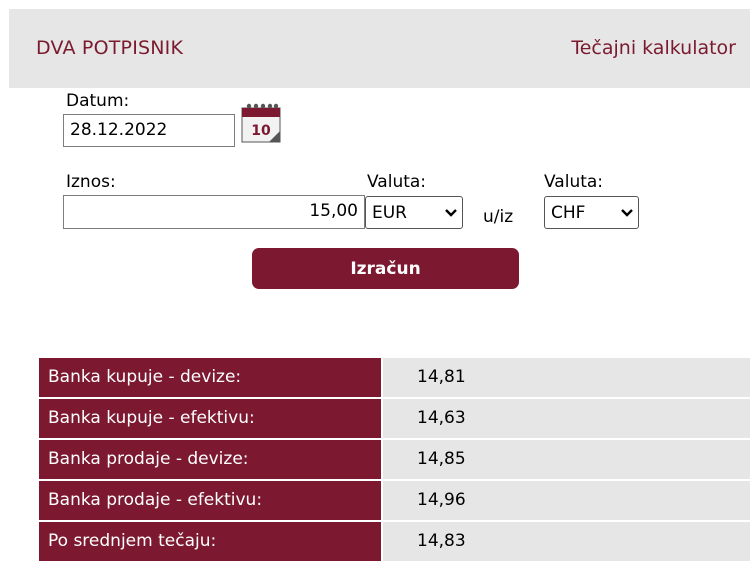  I want to click on currency-from-value: EUR, so click(389, 212).